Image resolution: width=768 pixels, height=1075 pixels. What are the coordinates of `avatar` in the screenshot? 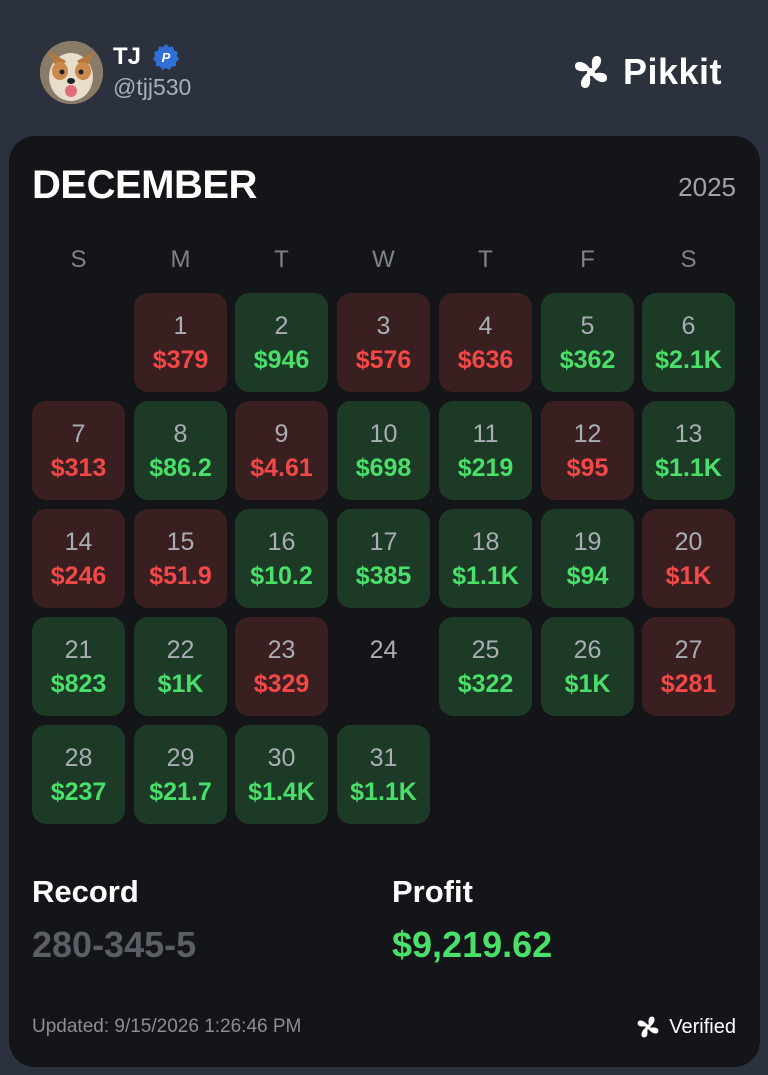 It's located at (71, 72).